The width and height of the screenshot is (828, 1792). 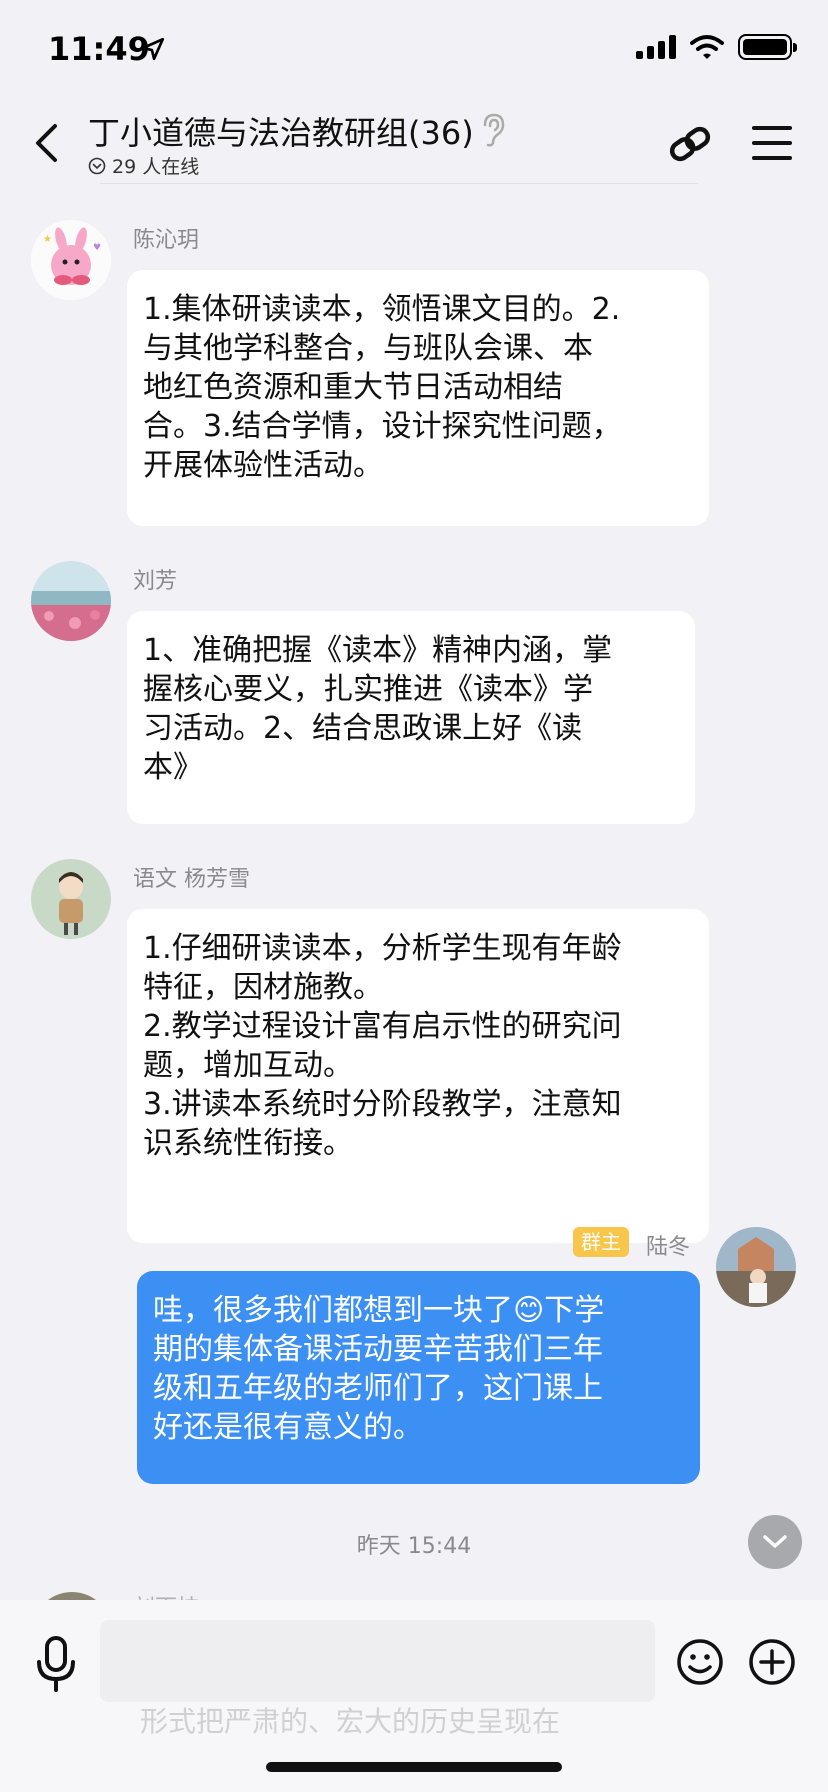 What do you see at coordinates (153, 49) in the screenshot?
I see `location-arrow-icon` at bounding box center [153, 49].